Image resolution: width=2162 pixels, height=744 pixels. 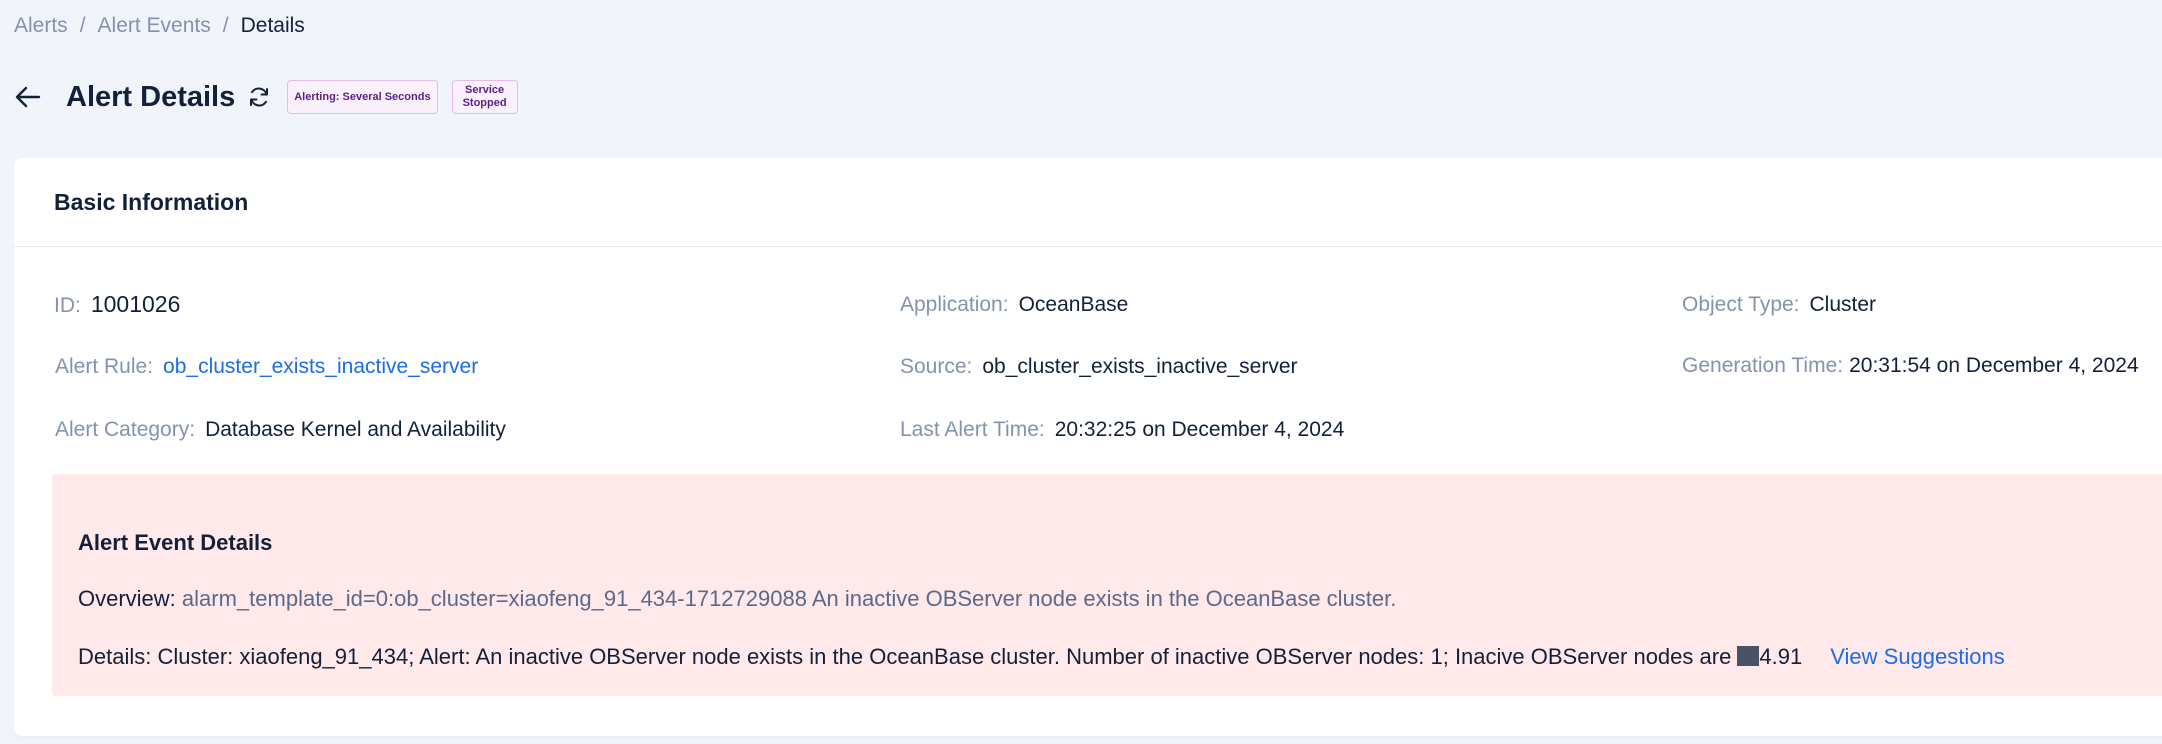 I want to click on breadcrumb: Alerts / Alert Events / Details, so click(x=159, y=26).